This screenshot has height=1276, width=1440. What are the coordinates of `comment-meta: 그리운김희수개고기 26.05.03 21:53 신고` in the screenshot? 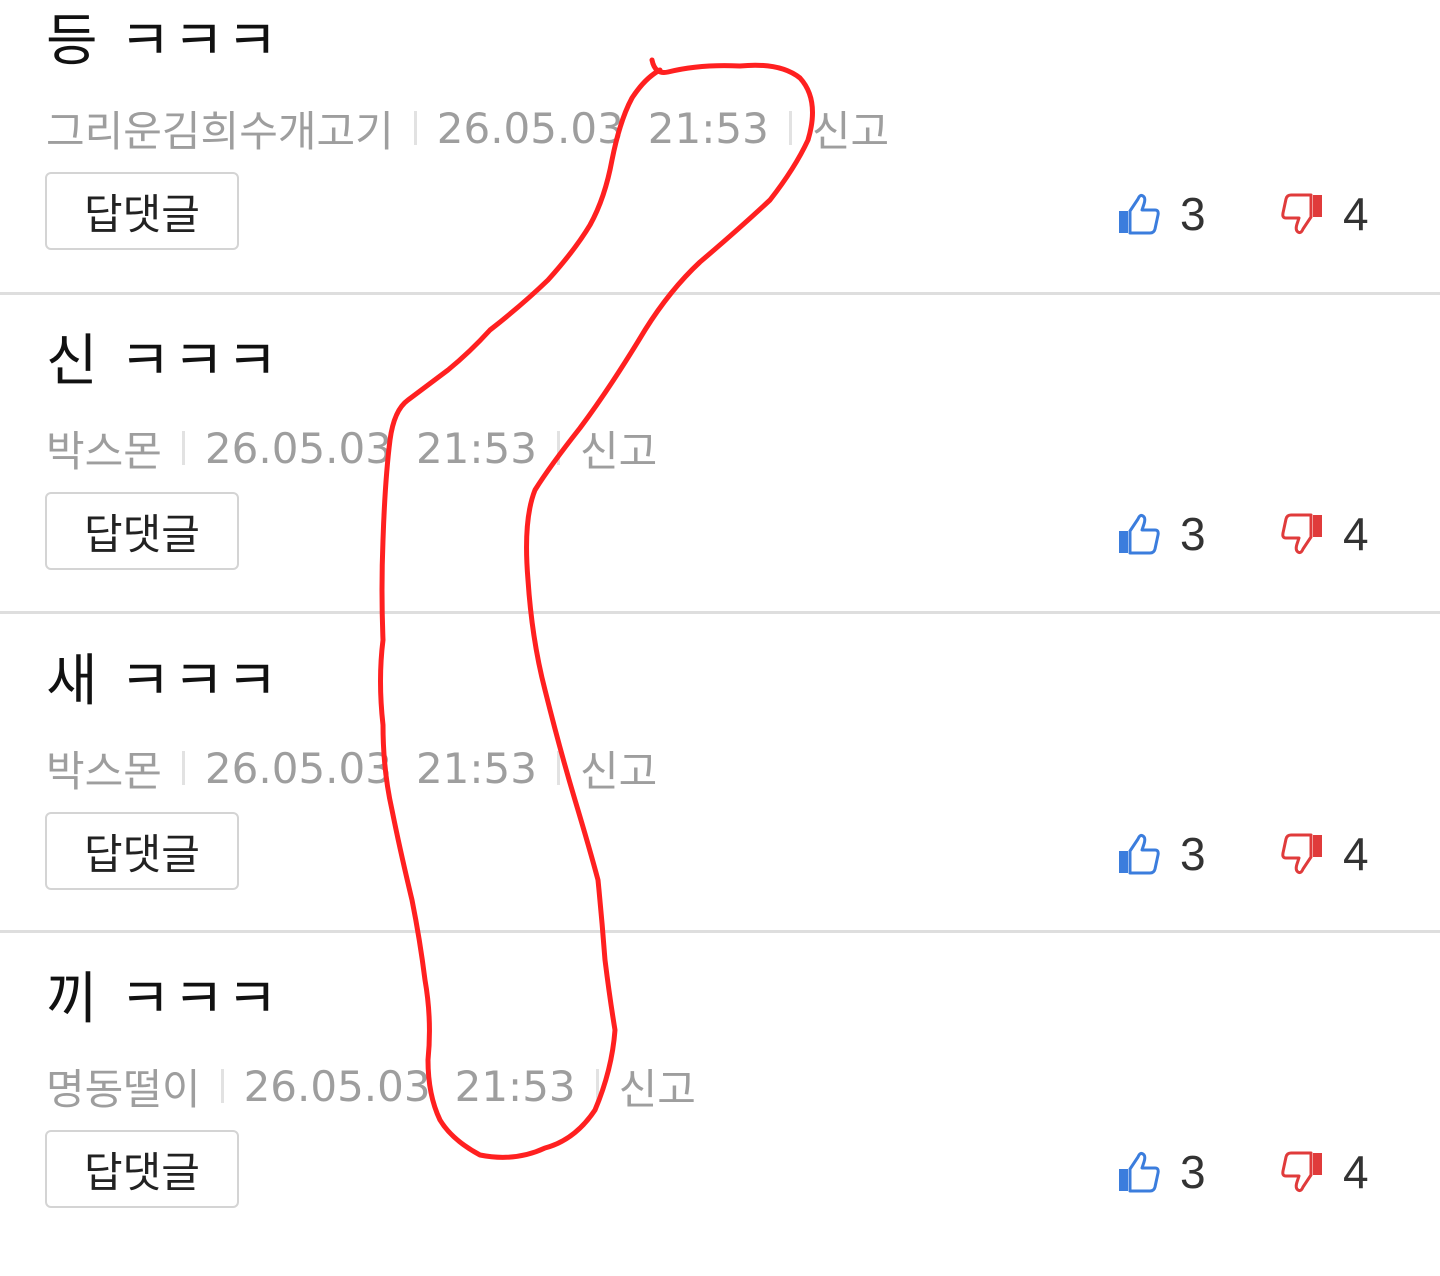 It's located at (467, 128).